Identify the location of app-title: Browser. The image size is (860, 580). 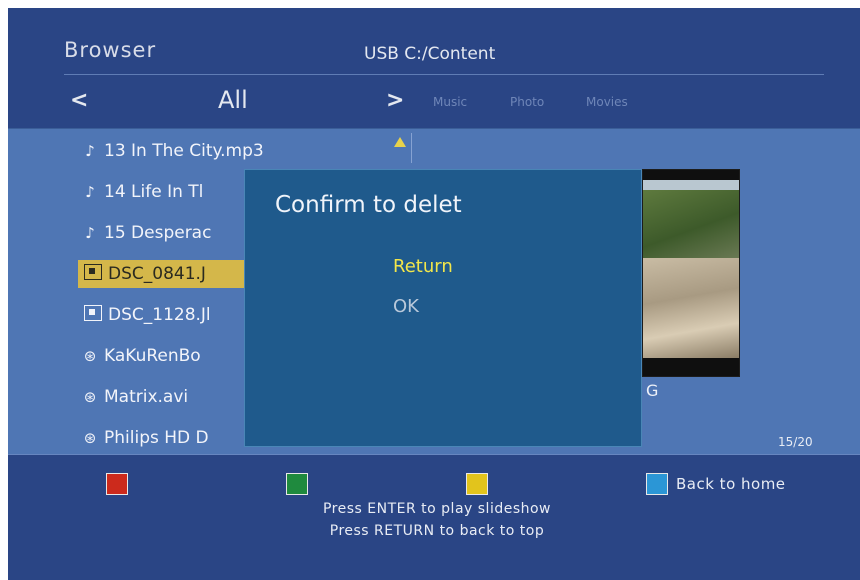
(110, 50).